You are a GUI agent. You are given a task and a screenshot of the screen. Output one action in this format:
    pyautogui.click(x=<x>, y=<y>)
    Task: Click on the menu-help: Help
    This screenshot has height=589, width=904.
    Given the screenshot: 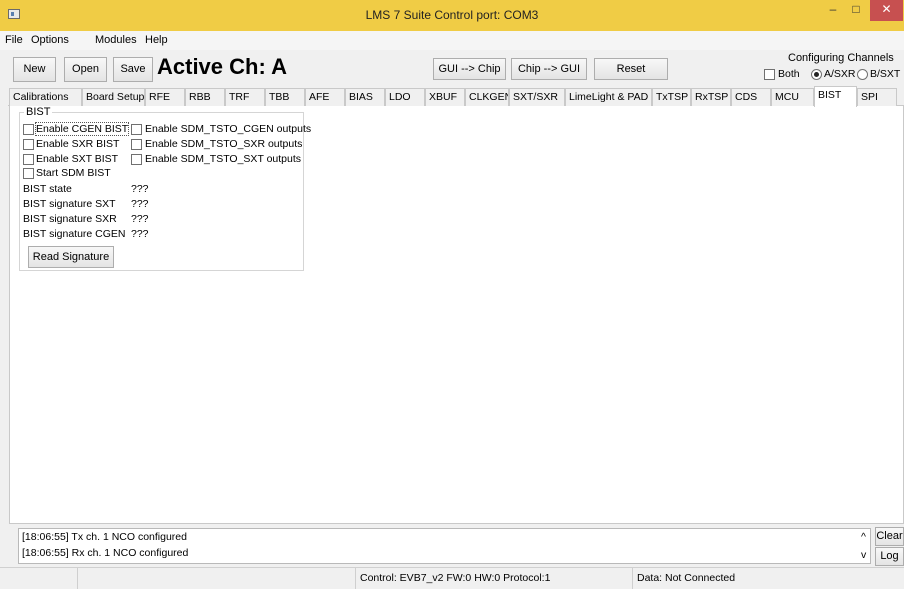 What is the action you would take?
    pyautogui.click(x=156, y=40)
    